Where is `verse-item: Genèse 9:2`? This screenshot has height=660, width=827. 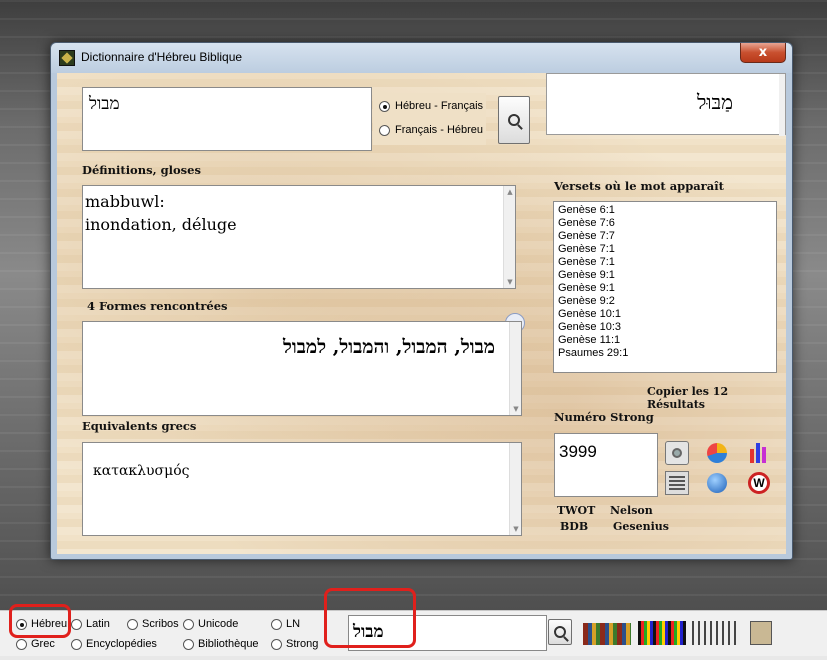
verse-item: Genèse 9:2 is located at coordinates (593, 301).